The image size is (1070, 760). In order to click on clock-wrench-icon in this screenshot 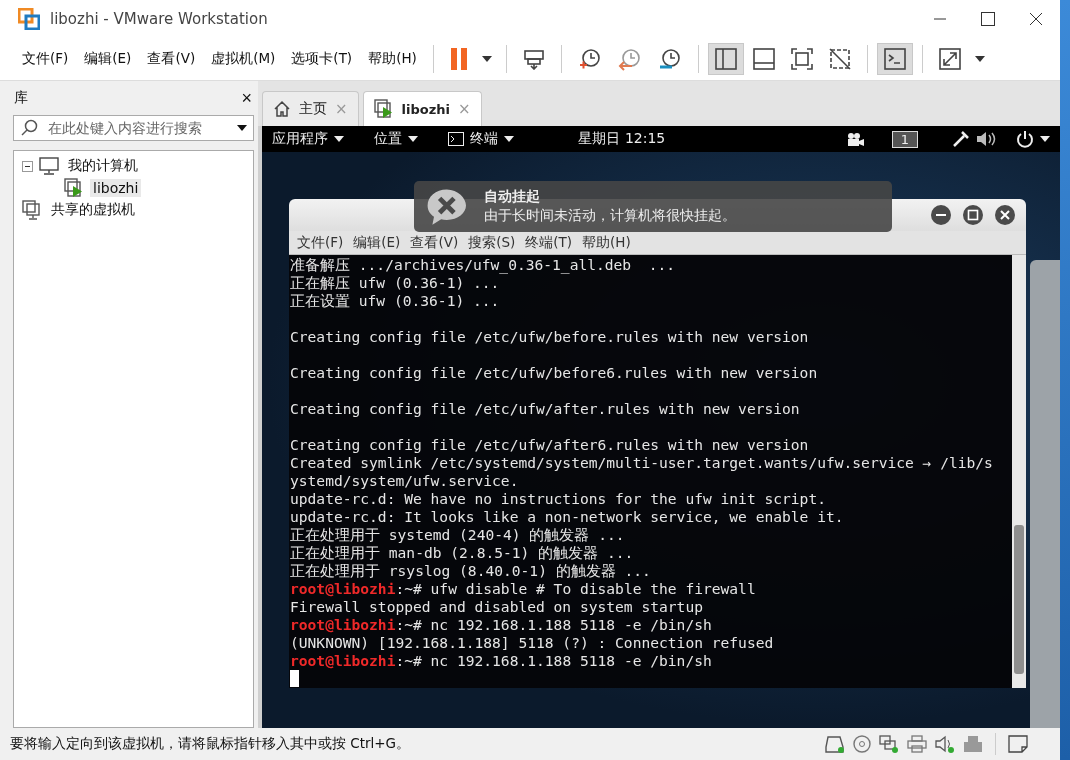, I will do `click(669, 59)`.